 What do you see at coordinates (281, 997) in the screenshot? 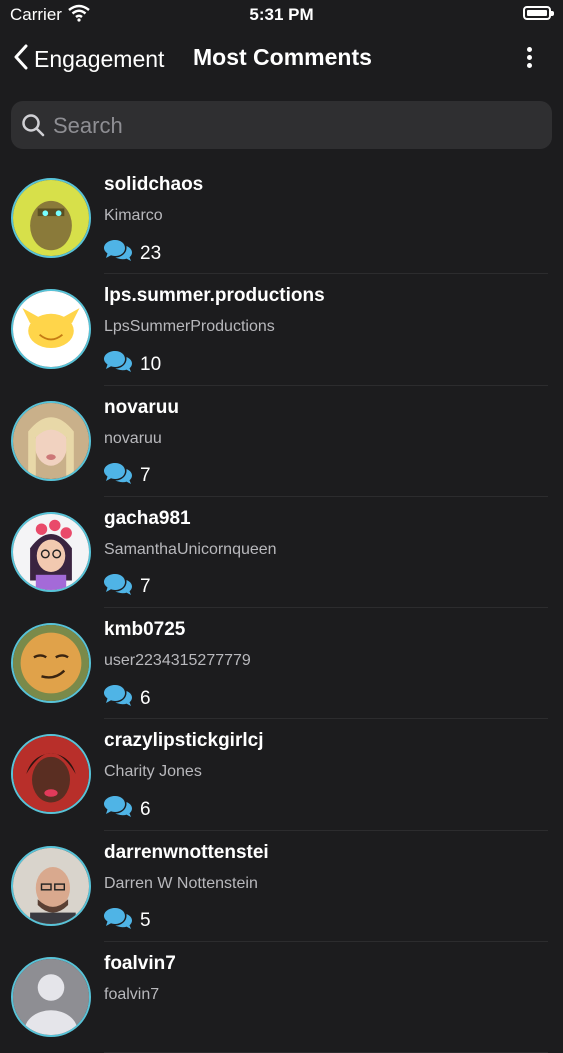
I see `list-item: foalvin7 foalvin7` at bounding box center [281, 997].